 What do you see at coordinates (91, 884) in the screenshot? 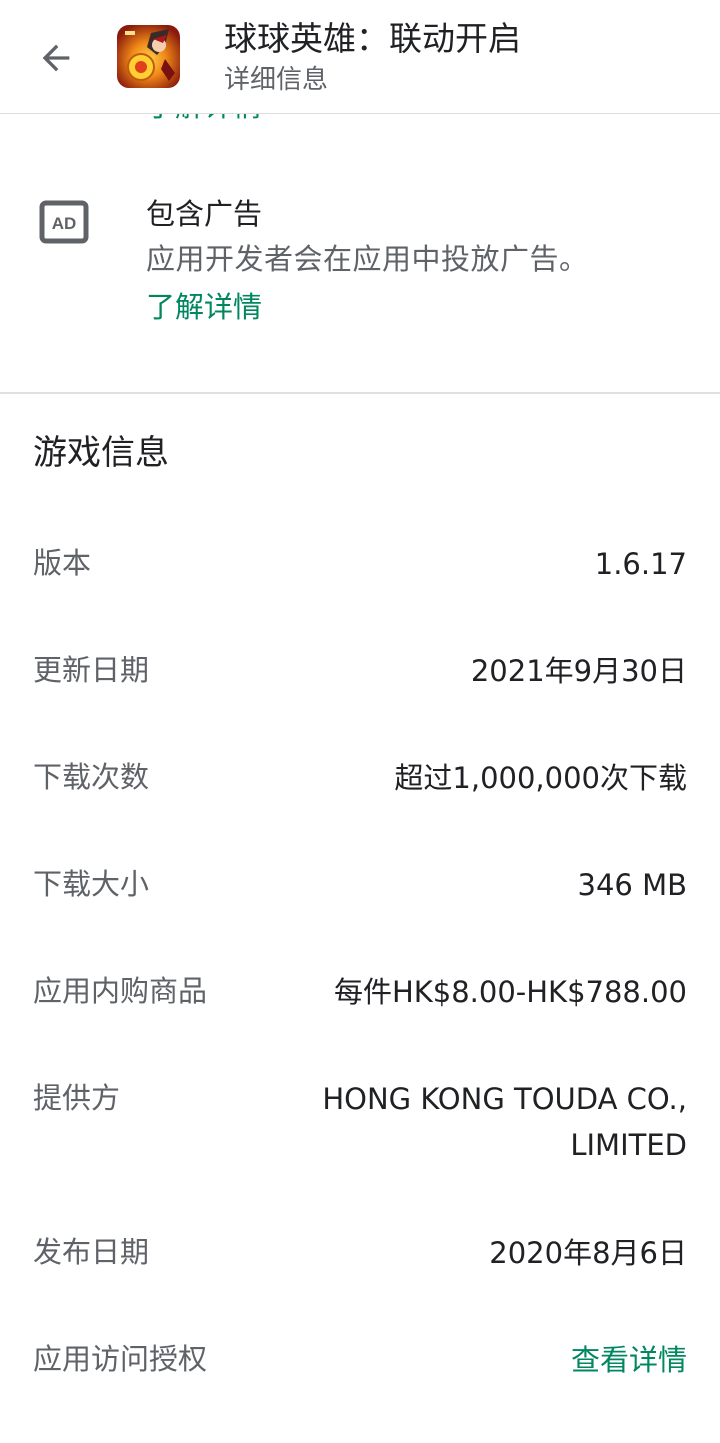
I see `info-label: 下载大小` at bounding box center [91, 884].